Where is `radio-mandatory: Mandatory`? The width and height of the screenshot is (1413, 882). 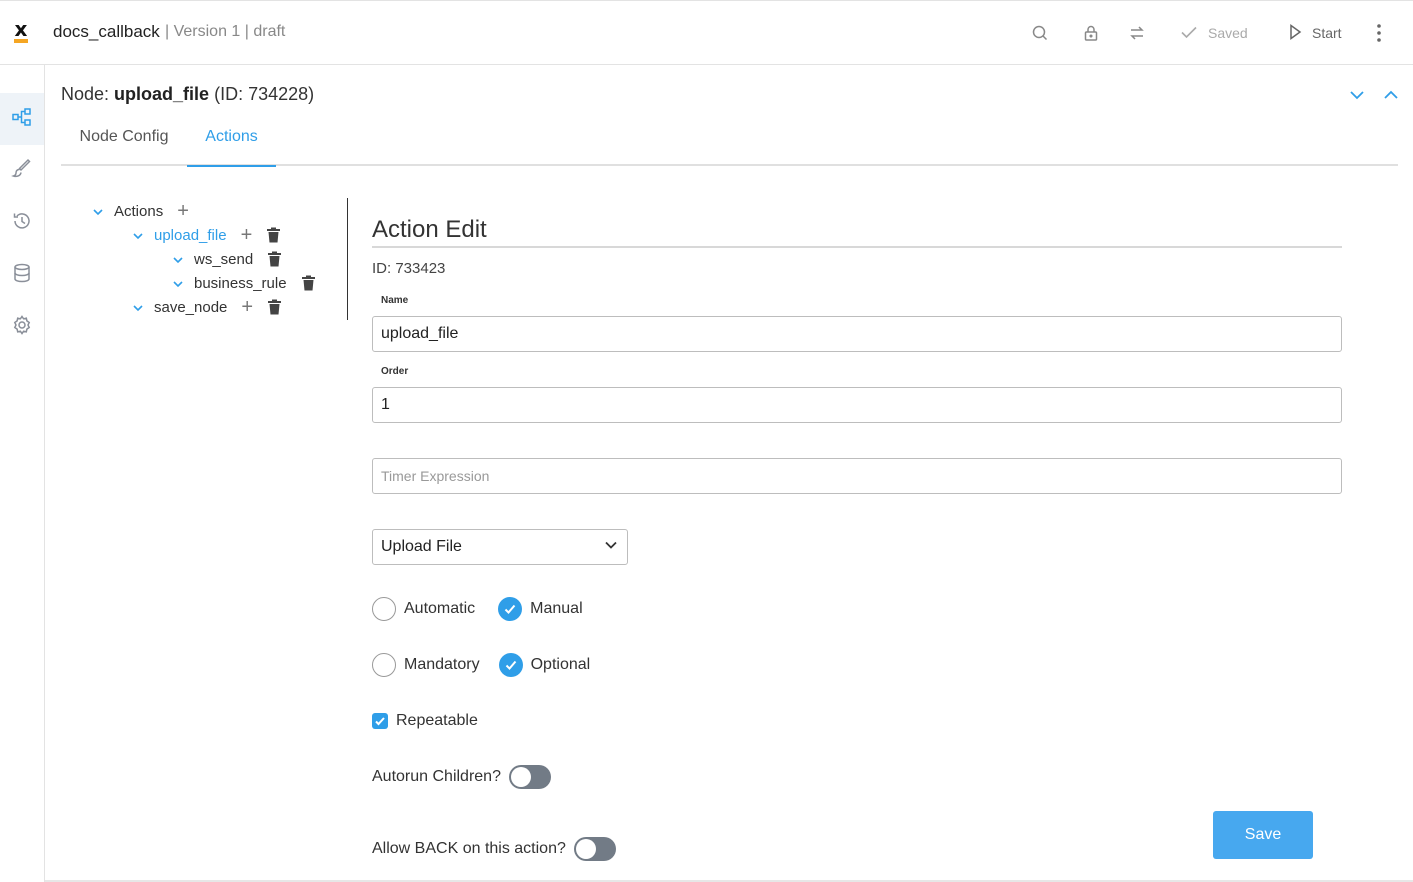
radio-mandatory: Mandatory is located at coordinates (426, 665).